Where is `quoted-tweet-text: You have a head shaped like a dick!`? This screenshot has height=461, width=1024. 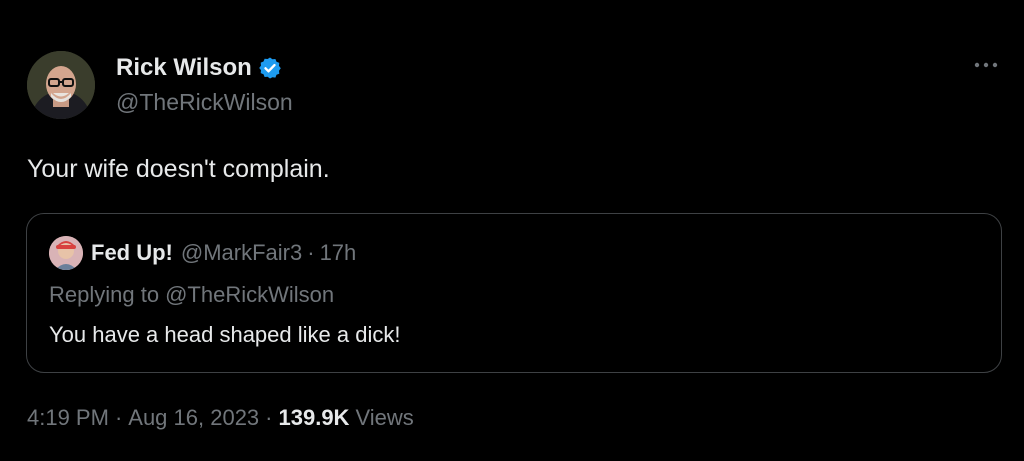 quoted-tweet-text: You have a head shaped like a dick! is located at coordinates (225, 334).